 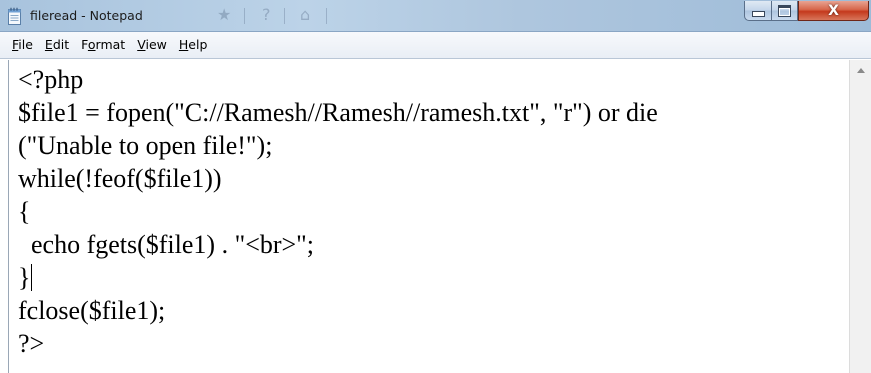 What do you see at coordinates (266, 14) in the screenshot?
I see `faint-glyph: ?` at bounding box center [266, 14].